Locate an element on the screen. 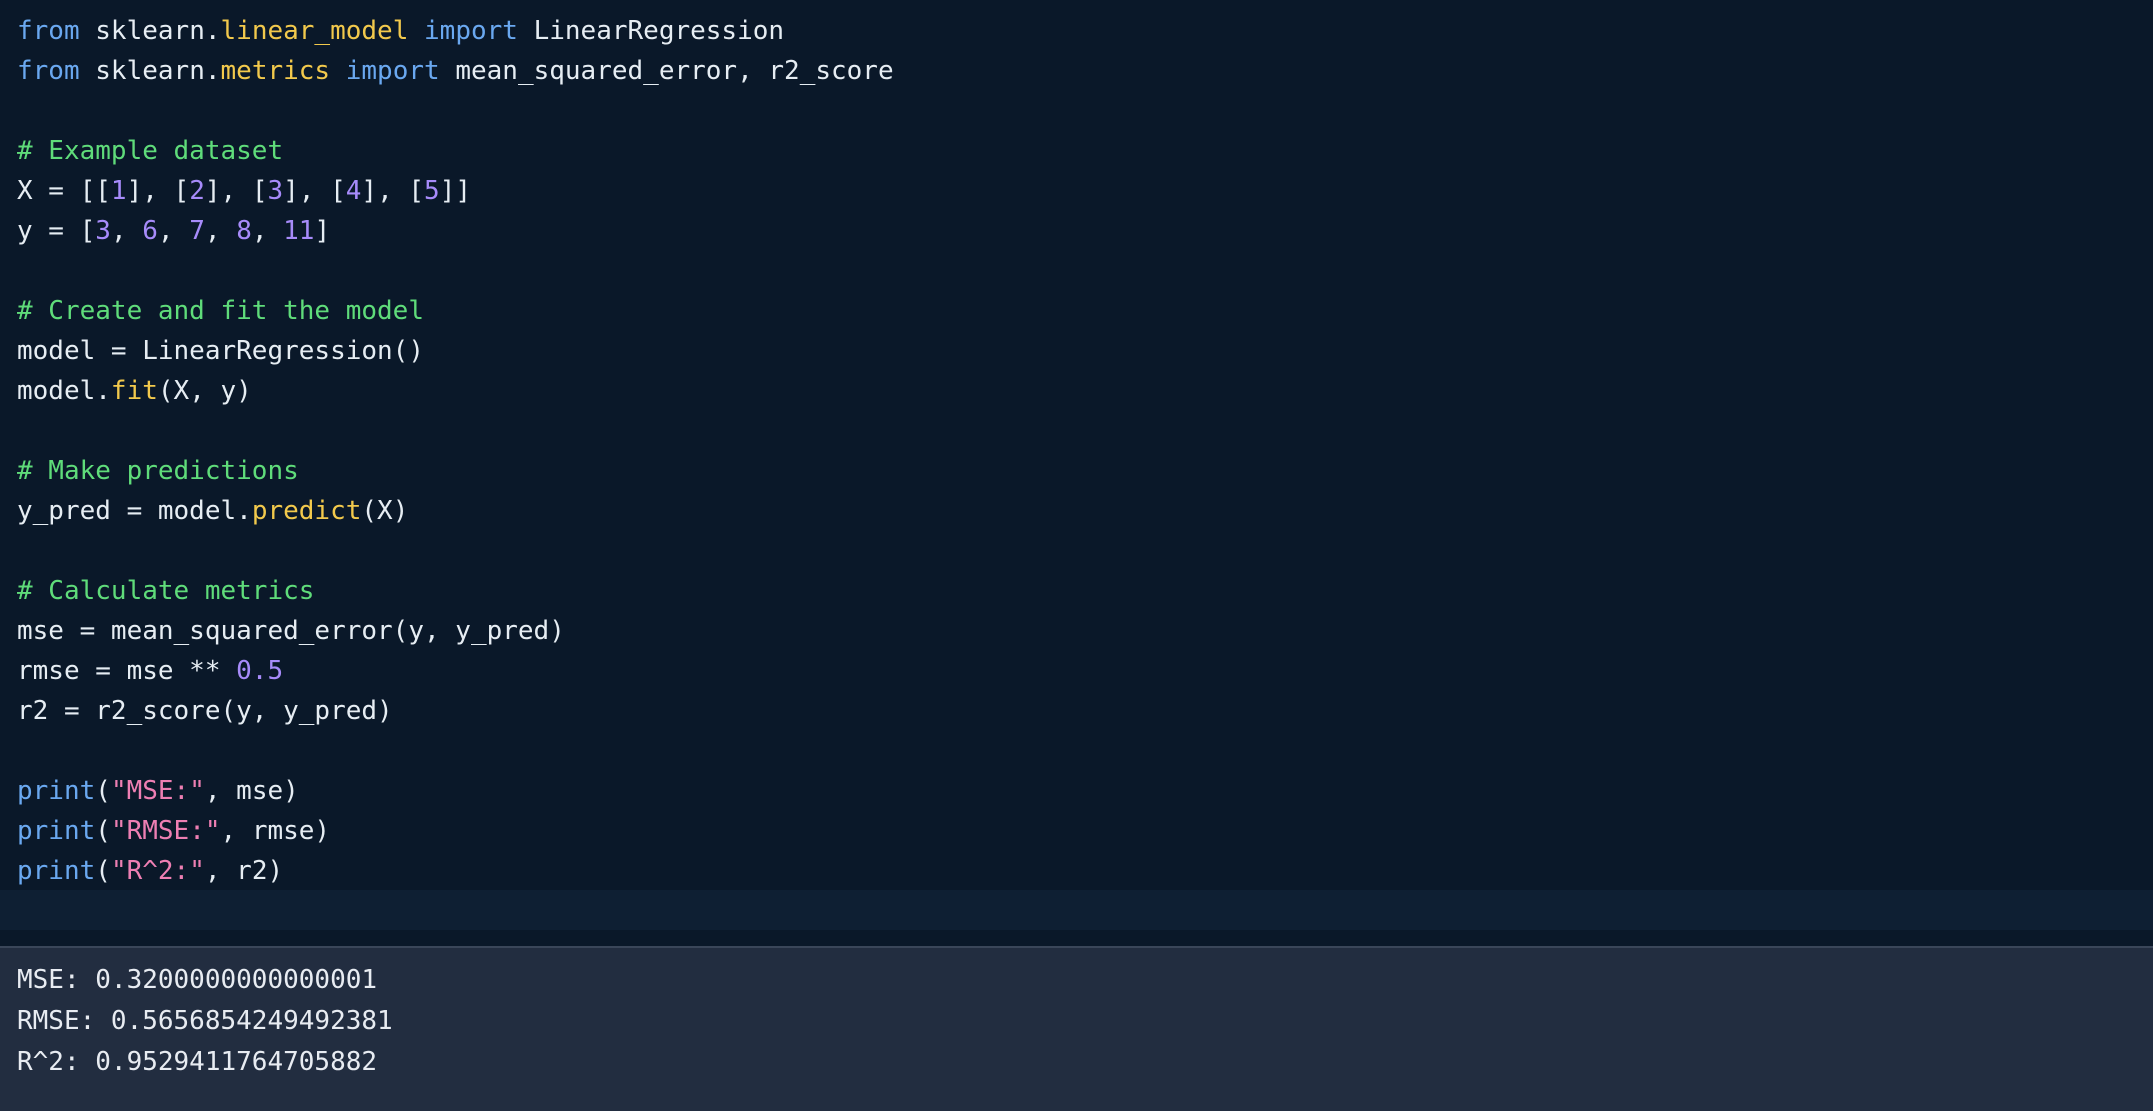 This screenshot has width=2153, height=1111. current-line-highlight is located at coordinates (1076, 910).